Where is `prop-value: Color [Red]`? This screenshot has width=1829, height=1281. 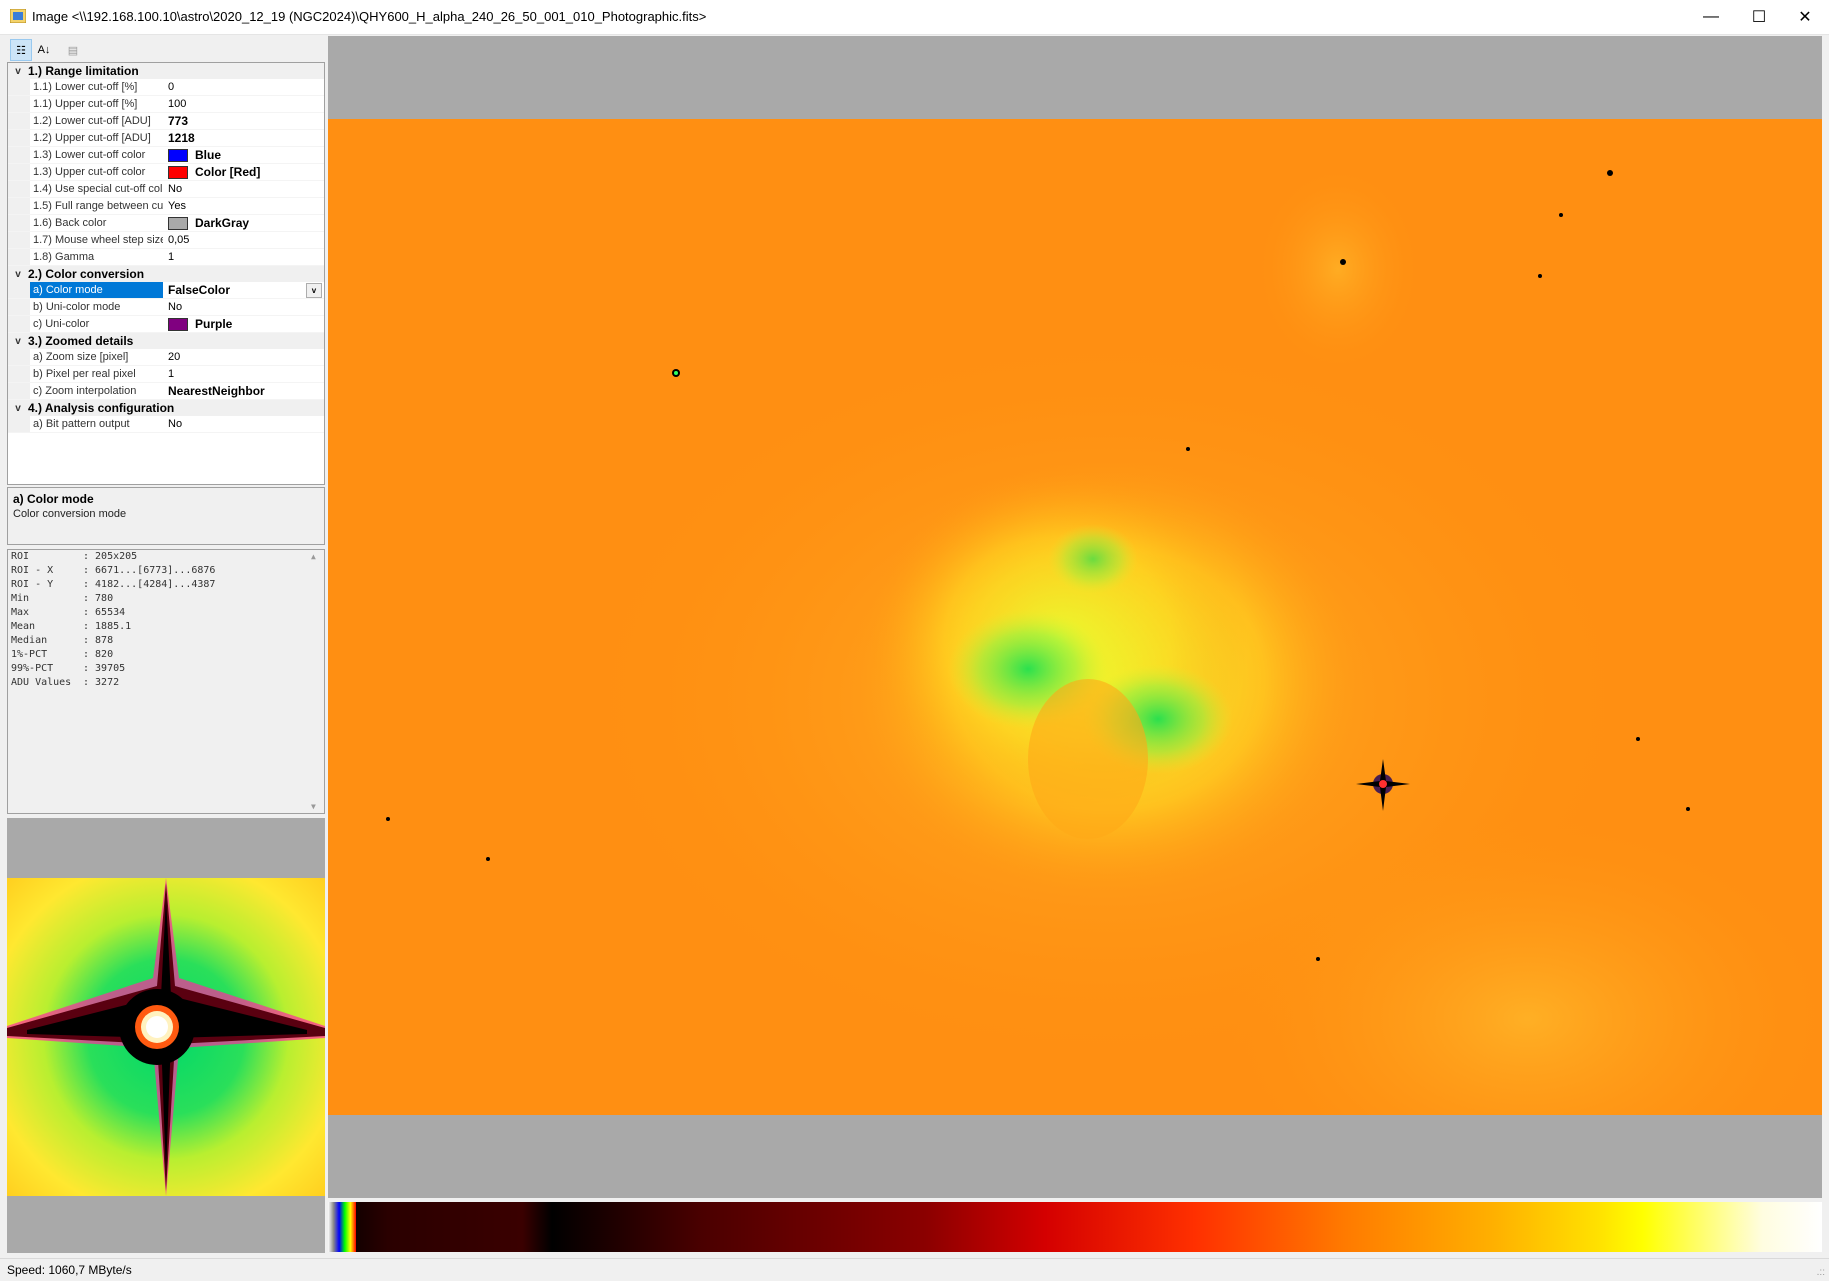 prop-value: Color [Red] is located at coordinates (228, 172).